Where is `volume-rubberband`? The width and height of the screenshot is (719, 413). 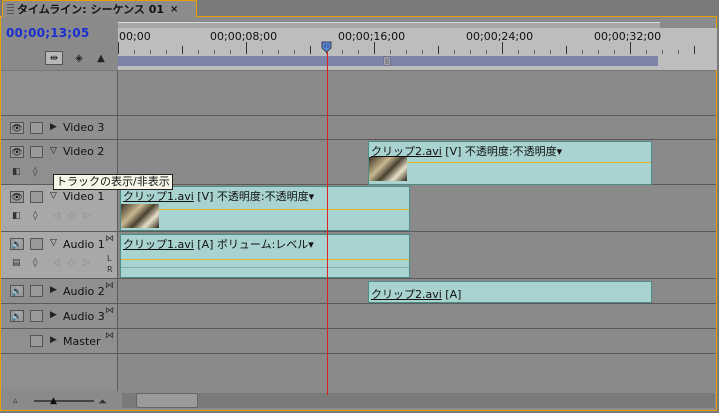
volume-rubberband is located at coordinates (265, 259).